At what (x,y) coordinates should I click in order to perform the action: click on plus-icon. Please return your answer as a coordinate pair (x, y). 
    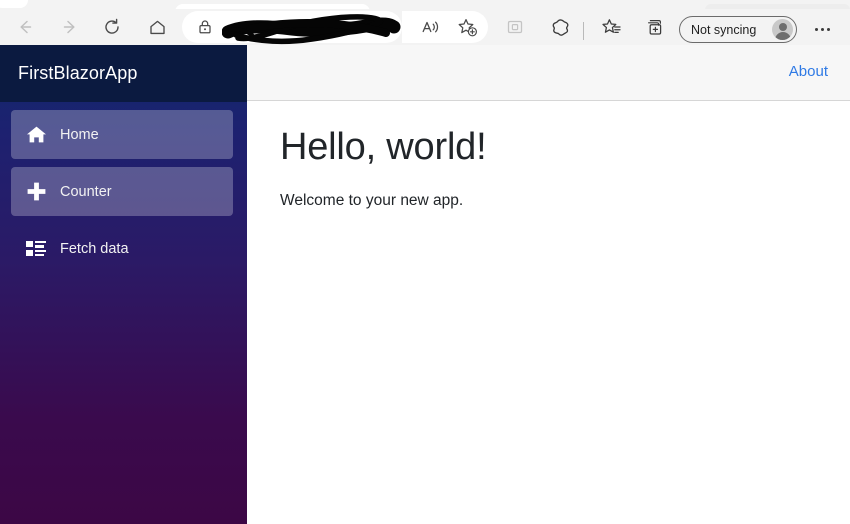
    Looking at the image, I should click on (36, 192).